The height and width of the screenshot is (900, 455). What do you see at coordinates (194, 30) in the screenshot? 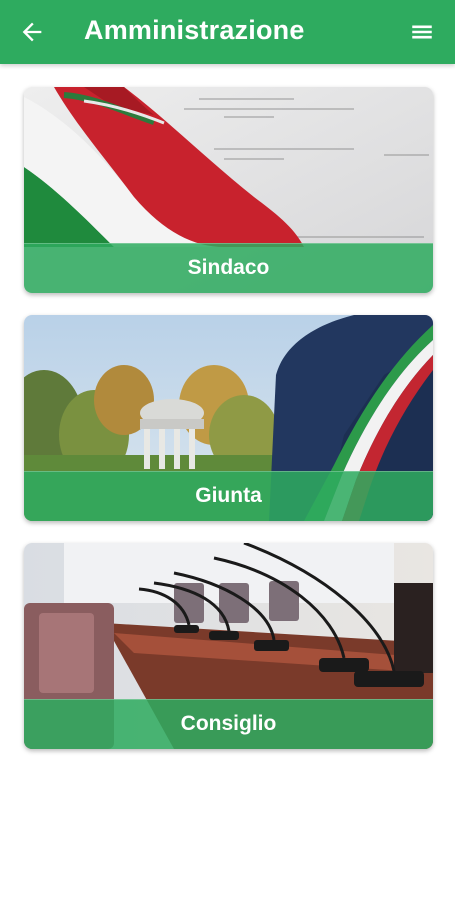
I see `page-title: Amministrazione` at bounding box center [194, 30].